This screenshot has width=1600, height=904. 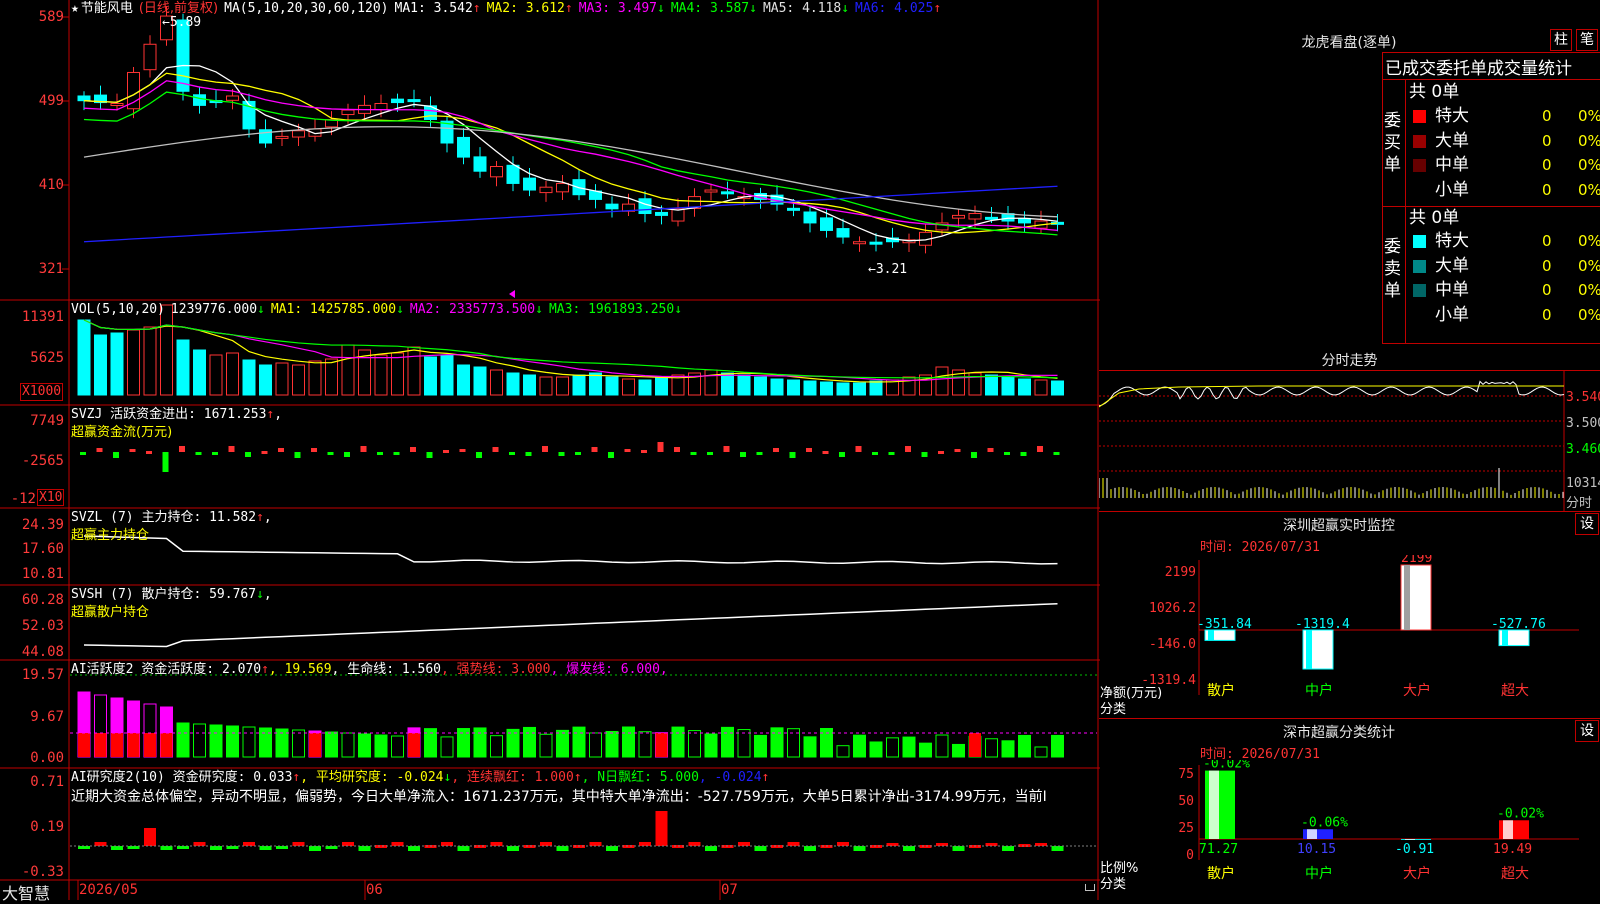 What do you see at coordinates (1090, 887) in the screenshot?
I see `lock-icon` at bounding box center [1090, 887].